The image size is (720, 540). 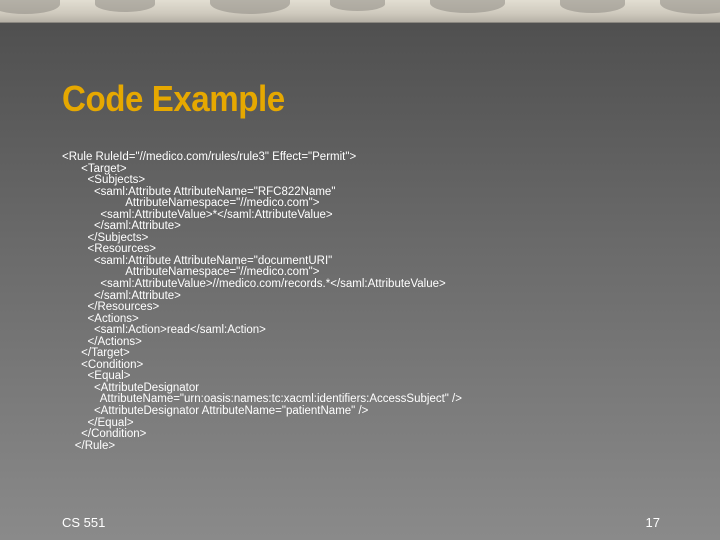 What do you see at coordinates (104, 180) in the screenshot?
I see `code-line: <Subjects>` at bounding box center [104, 180].